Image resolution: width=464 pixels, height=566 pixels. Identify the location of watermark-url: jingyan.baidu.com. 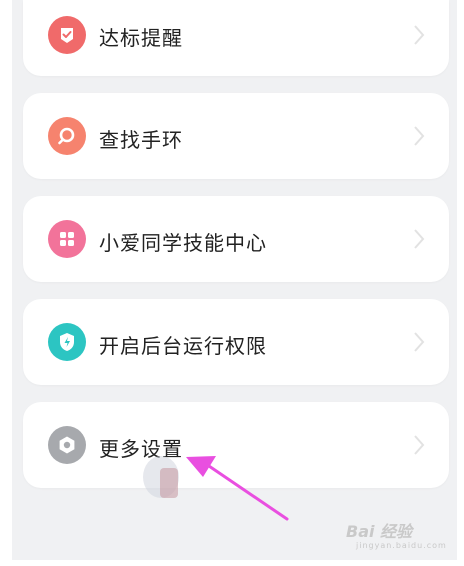
(401, 545).